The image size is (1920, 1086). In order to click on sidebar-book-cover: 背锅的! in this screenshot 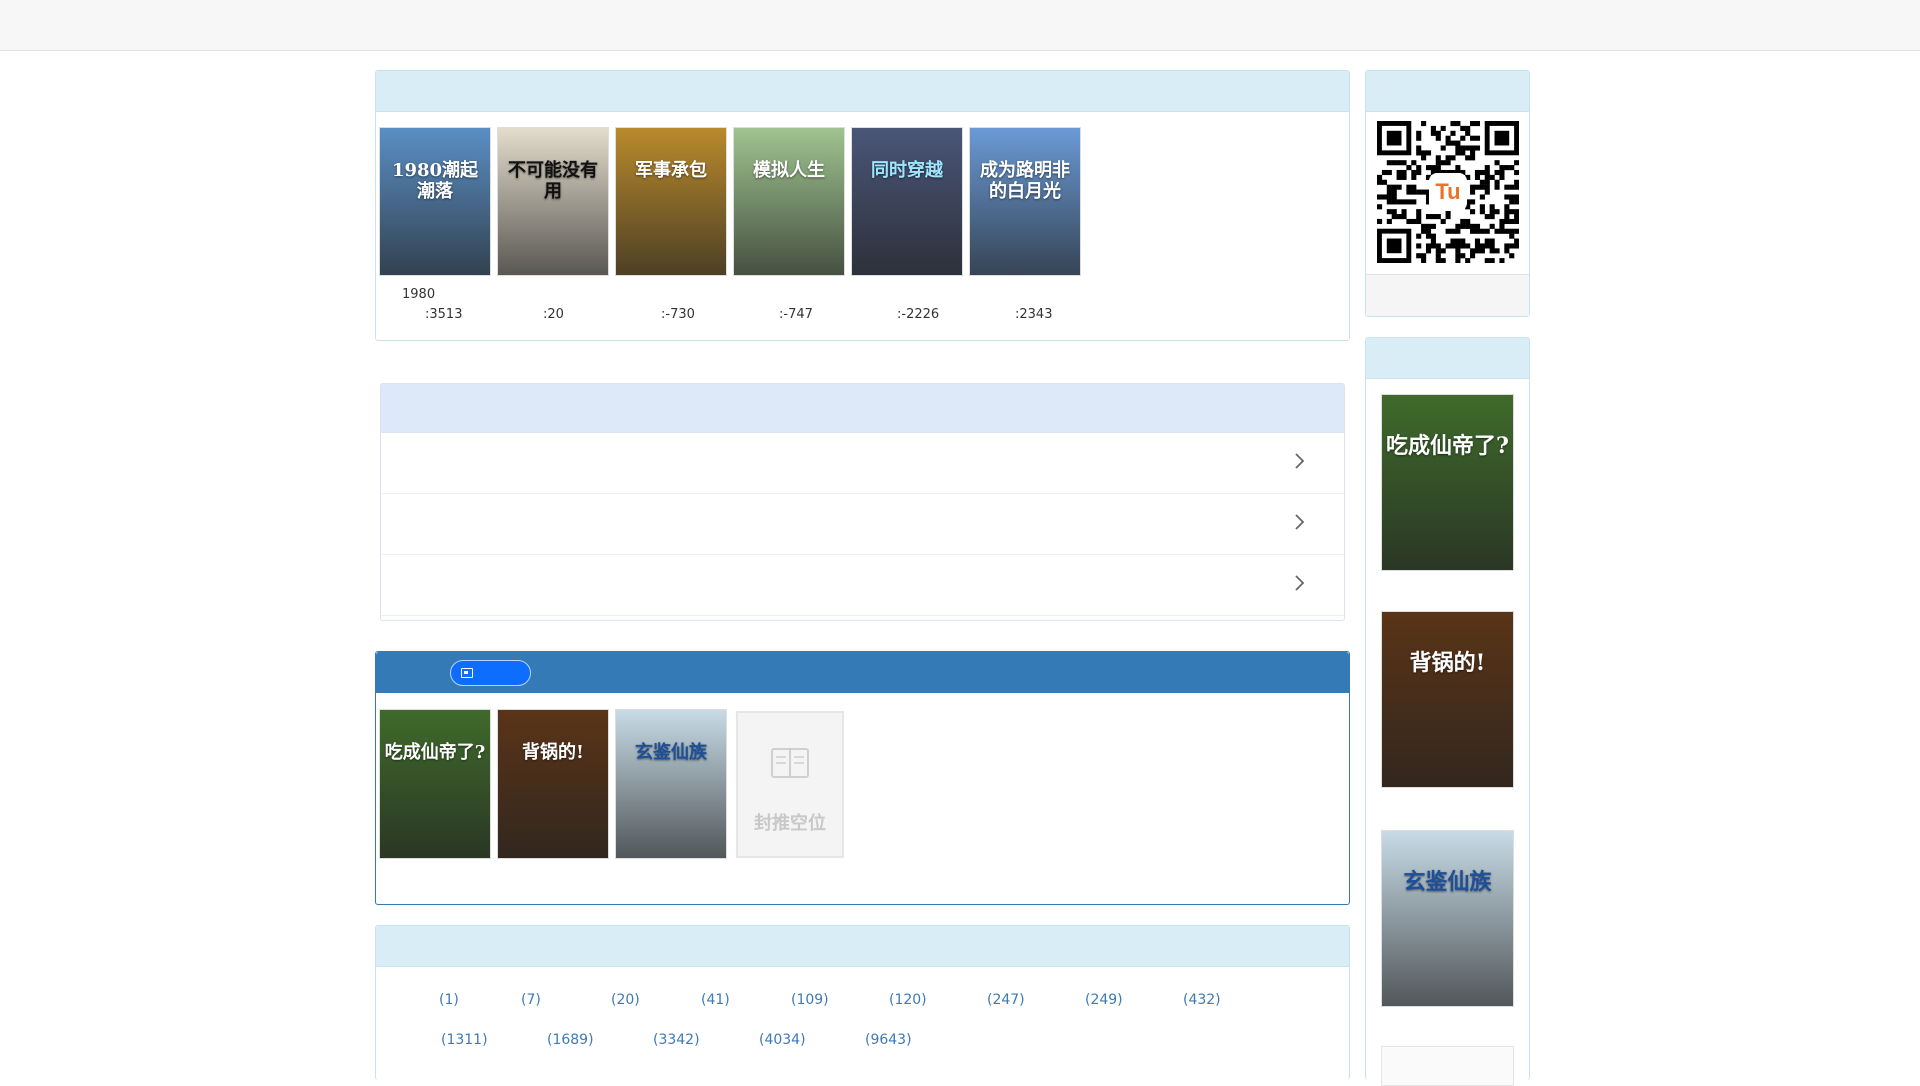, I will do `click(1447, 699)`.